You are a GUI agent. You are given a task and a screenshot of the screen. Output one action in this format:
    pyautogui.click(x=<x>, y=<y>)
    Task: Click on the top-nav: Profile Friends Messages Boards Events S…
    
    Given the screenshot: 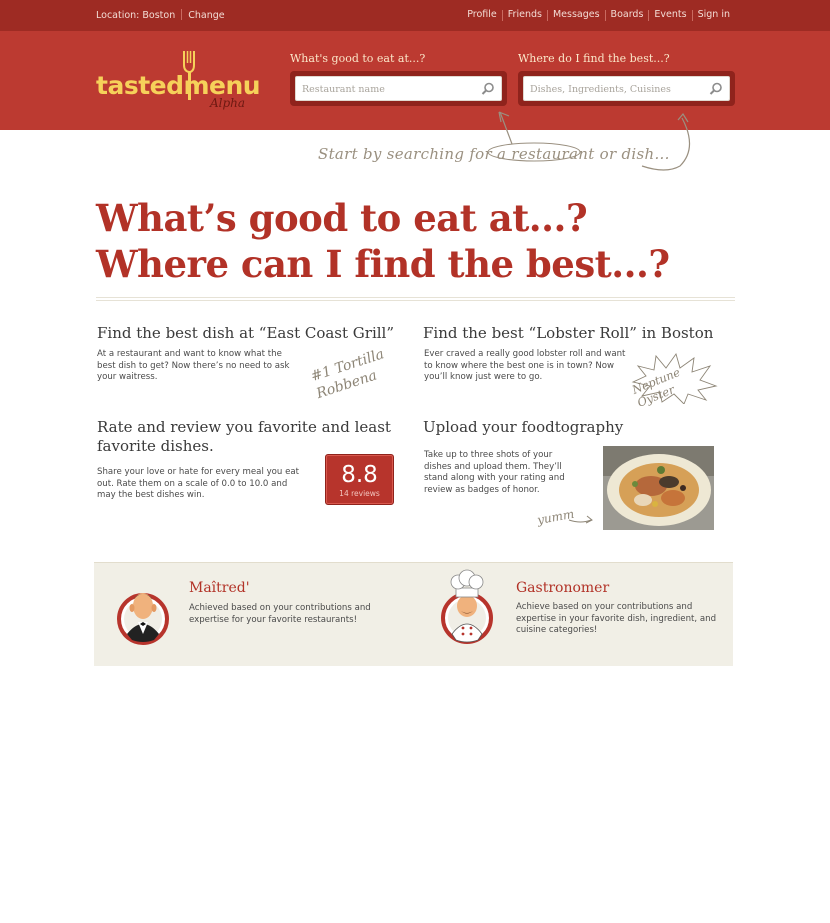 What is the action you would take?
    pyautogui.click(x=598, y=15)
    